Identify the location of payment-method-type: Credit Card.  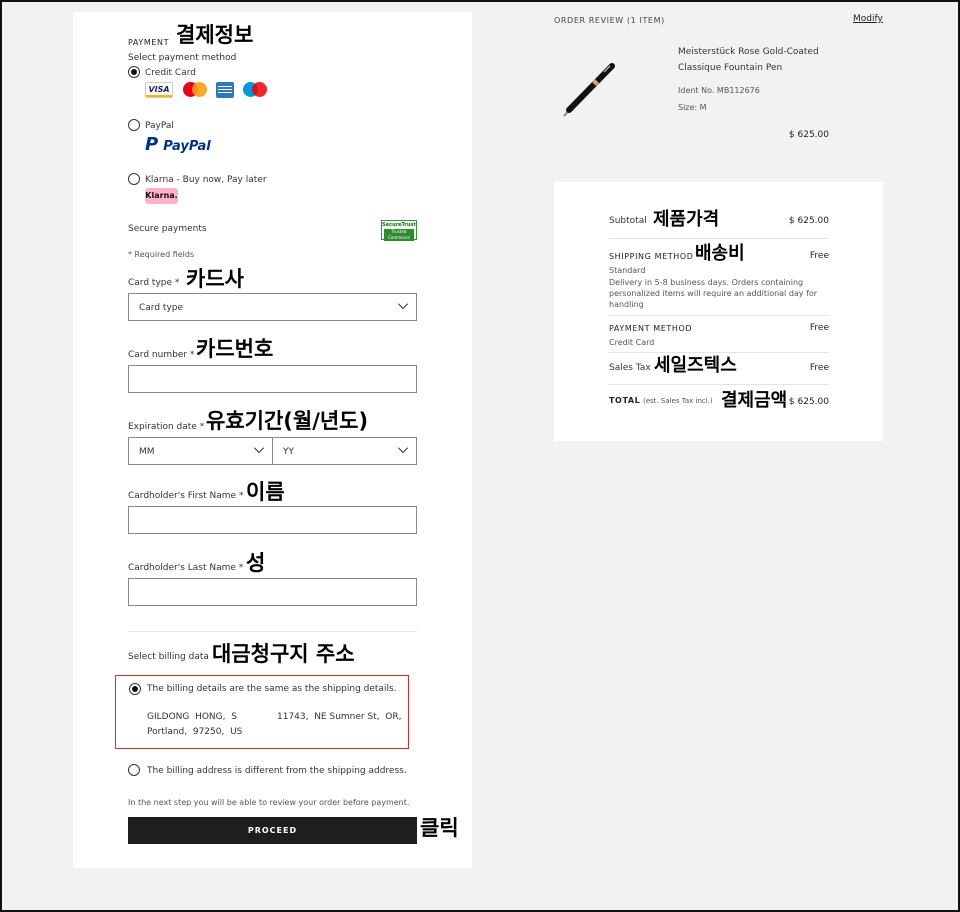
(632, 342).